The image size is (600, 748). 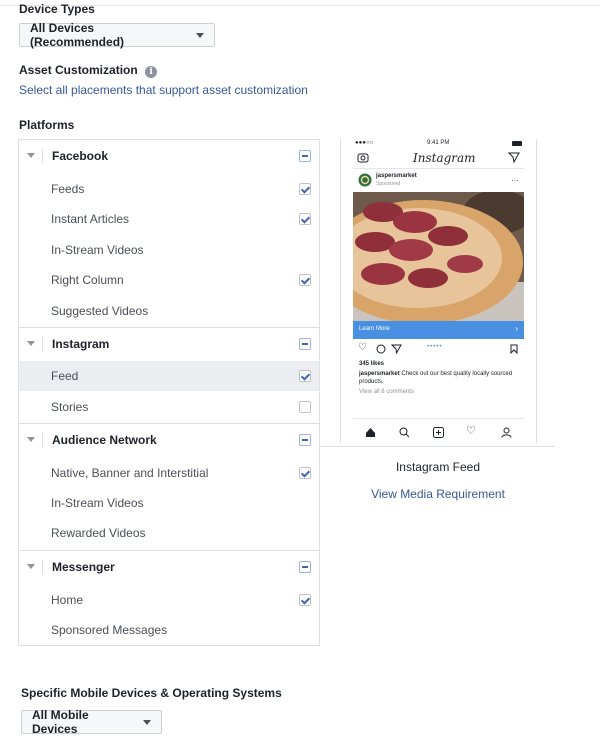 What do you see at coordinates (65, 376) in the screenshot?
I see `placement-label: Feed` at bounding box center [65, 376].